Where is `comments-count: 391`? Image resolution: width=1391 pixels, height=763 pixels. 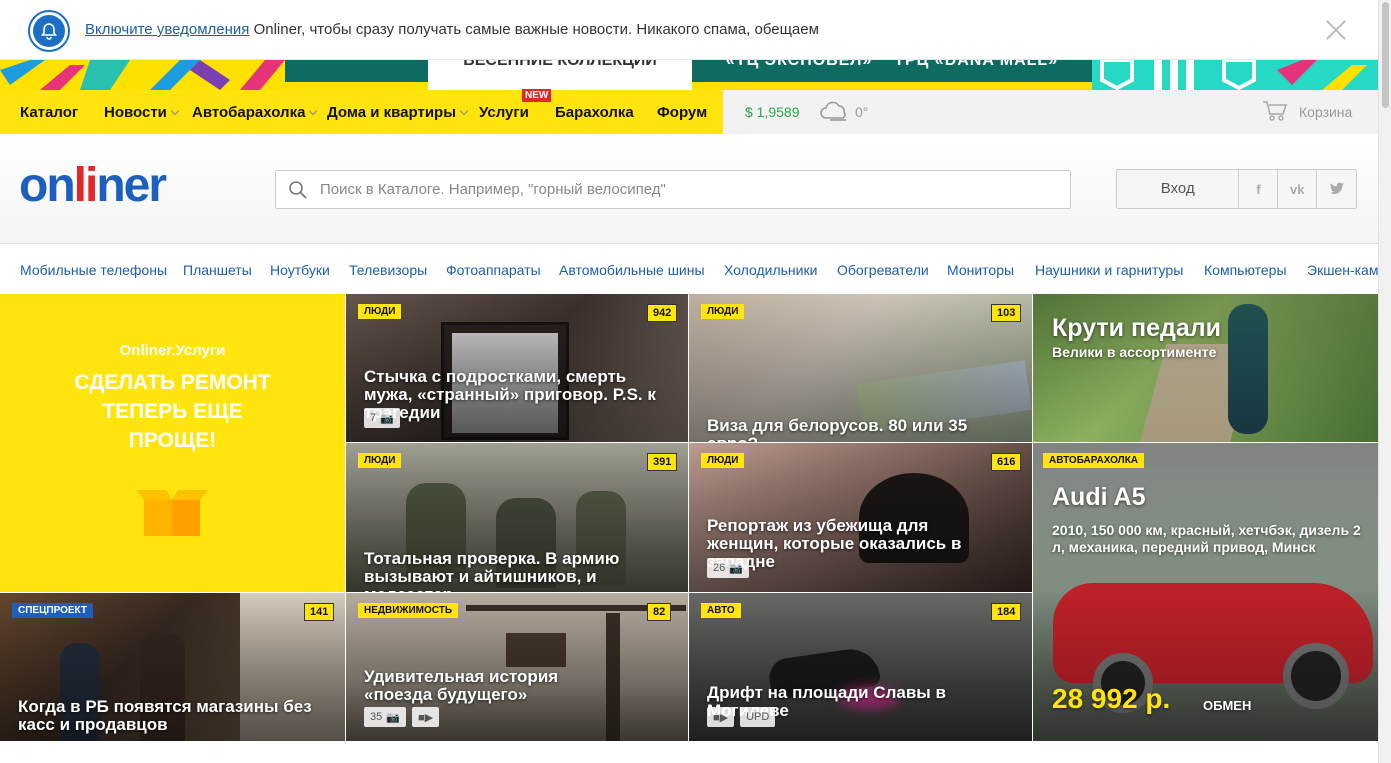 comments-count: 391 is located at coordinates (662, 462).